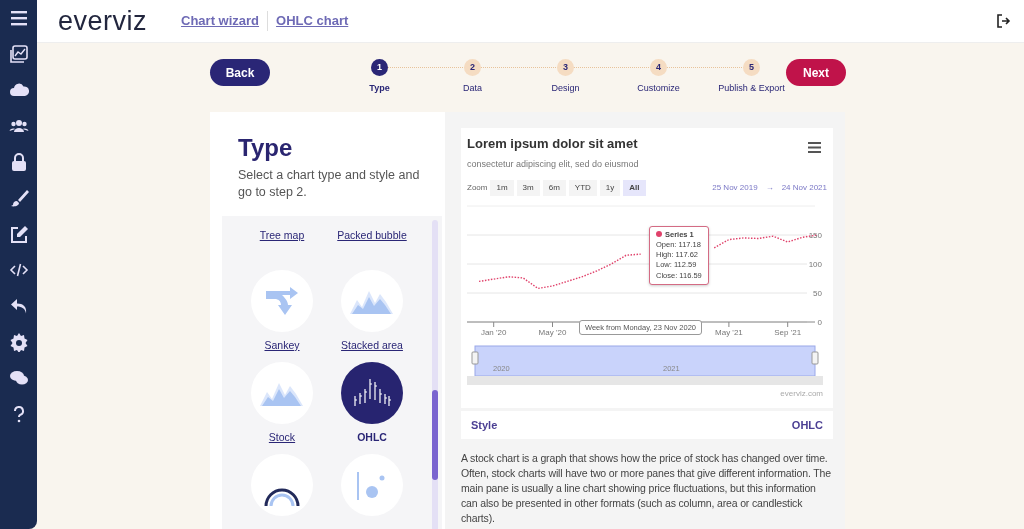 The height and width of the screenshot is (529, 1024). What do you see at coordinates (282, 345) in the screenshot?
I see `chart-type-link: Sankey` at bounding box center [282, 345].